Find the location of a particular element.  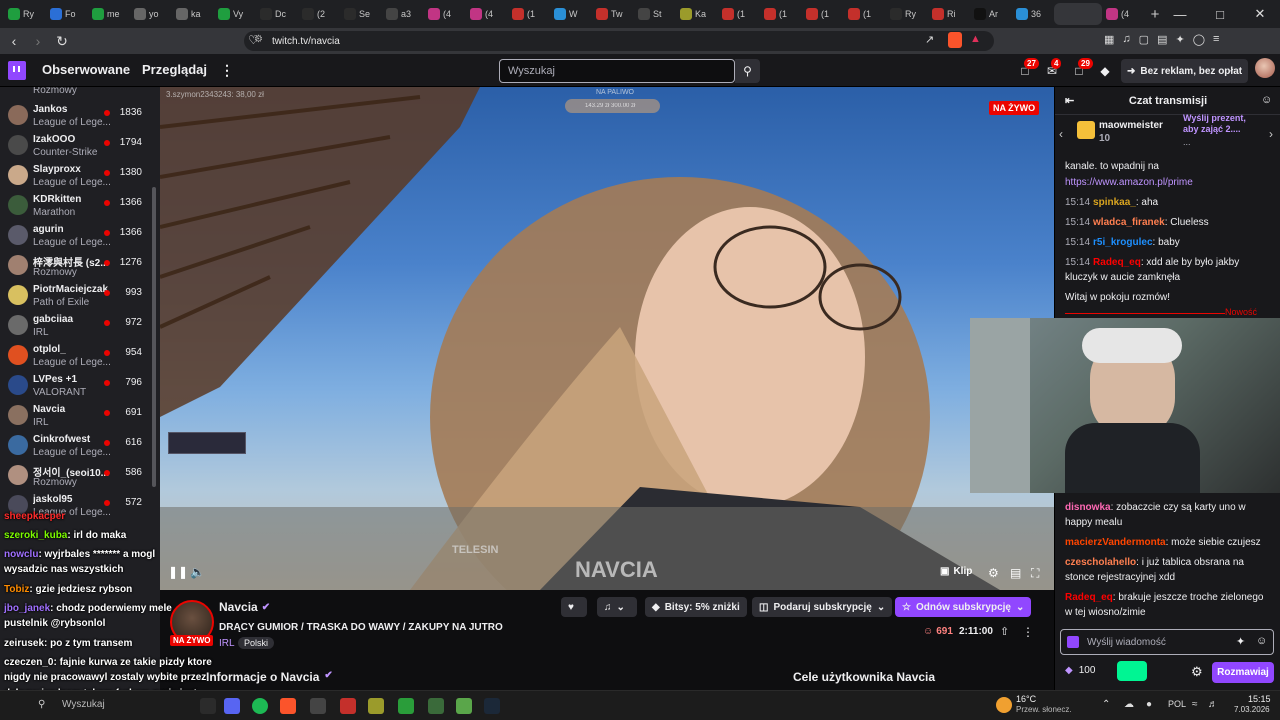

brave-shields-icon is located at coordinates (955, 40).